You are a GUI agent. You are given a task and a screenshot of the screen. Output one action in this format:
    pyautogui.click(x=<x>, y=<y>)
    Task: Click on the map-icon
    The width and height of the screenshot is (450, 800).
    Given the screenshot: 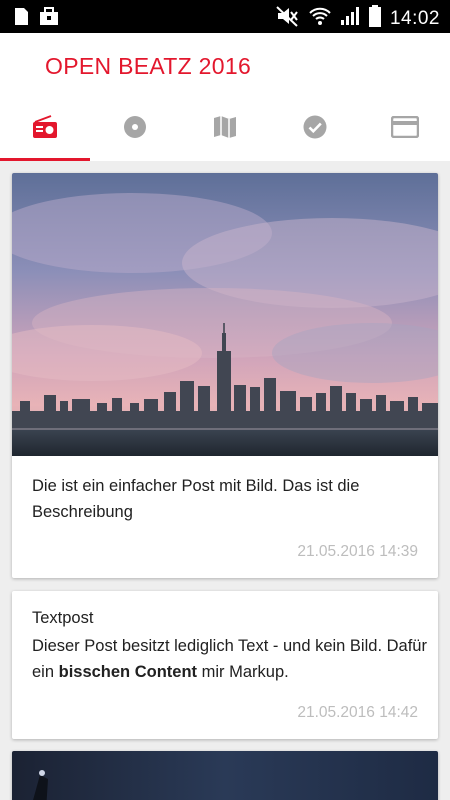 What is the action you would take?
    pyautogui.click(x=225, y=129)
    